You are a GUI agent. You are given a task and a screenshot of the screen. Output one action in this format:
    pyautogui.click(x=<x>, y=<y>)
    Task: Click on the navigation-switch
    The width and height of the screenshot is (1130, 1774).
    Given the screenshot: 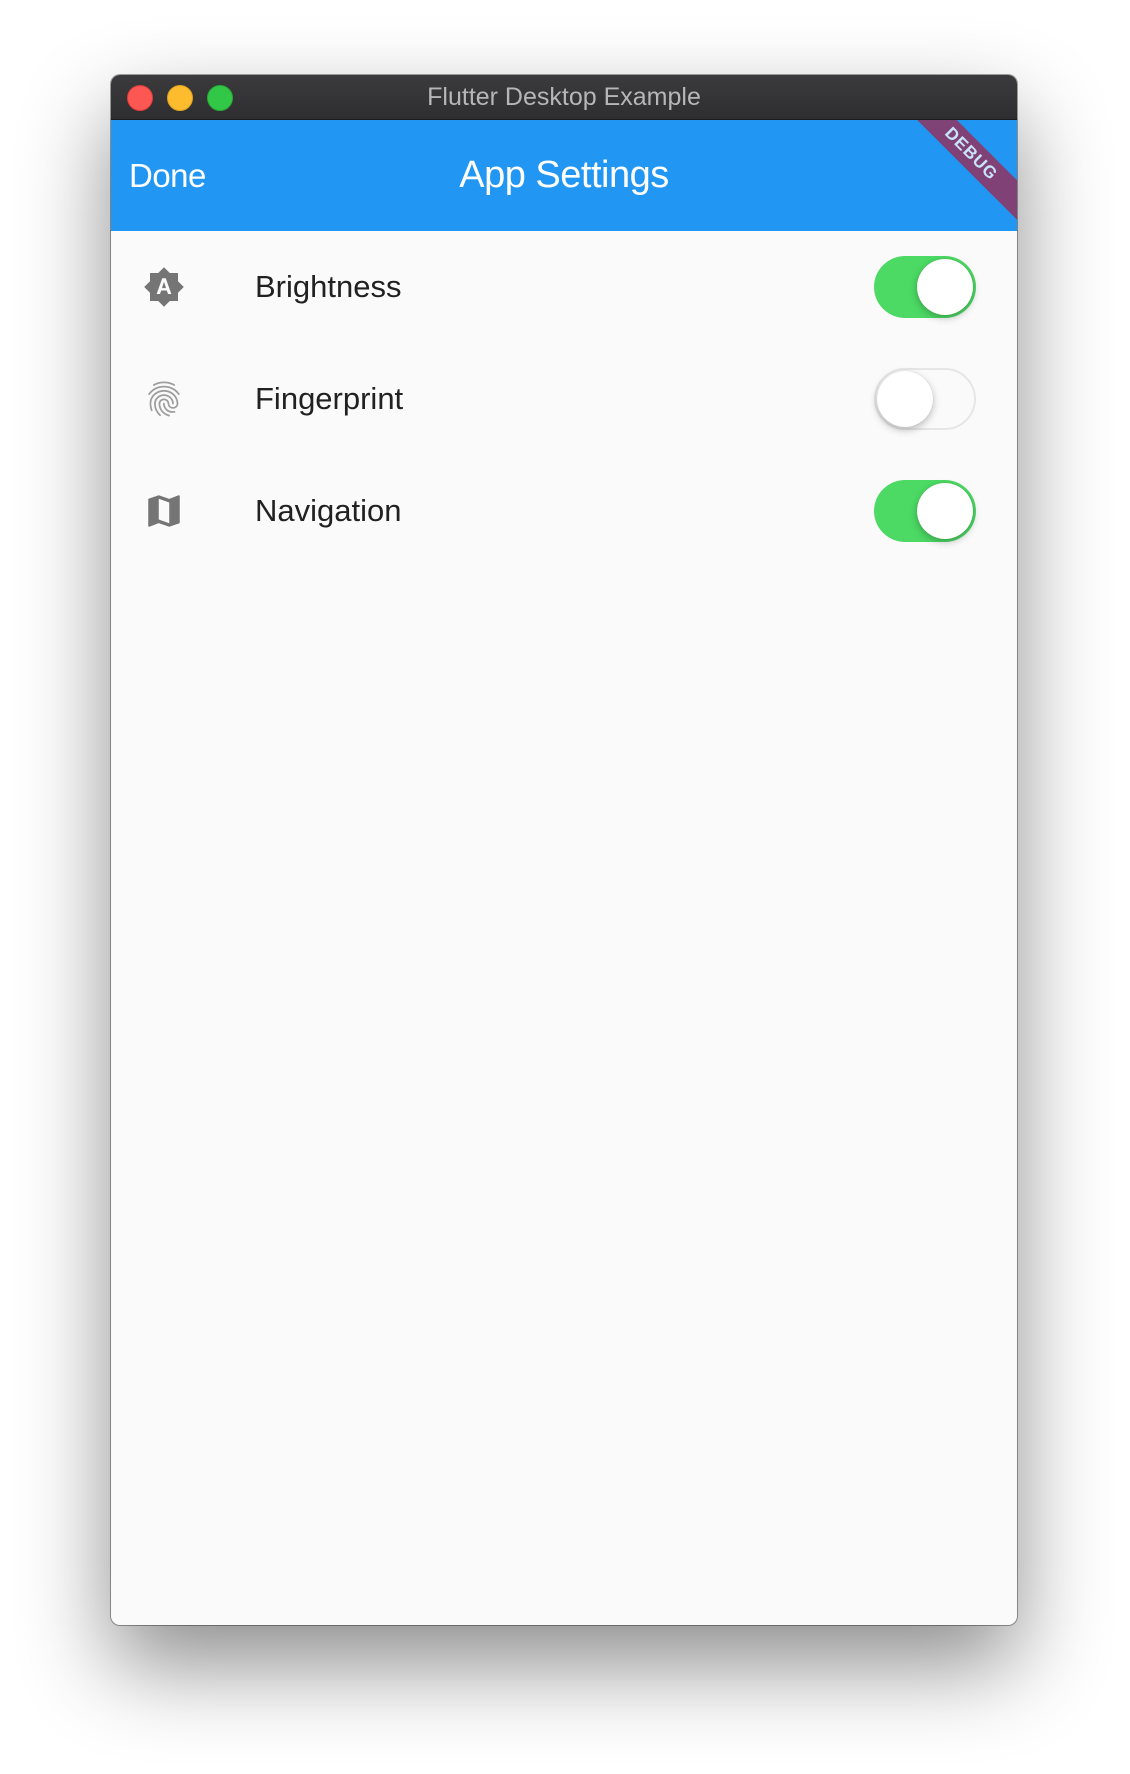 What is the action you would take?
    pyautogui.click(x=925, y=511)
    